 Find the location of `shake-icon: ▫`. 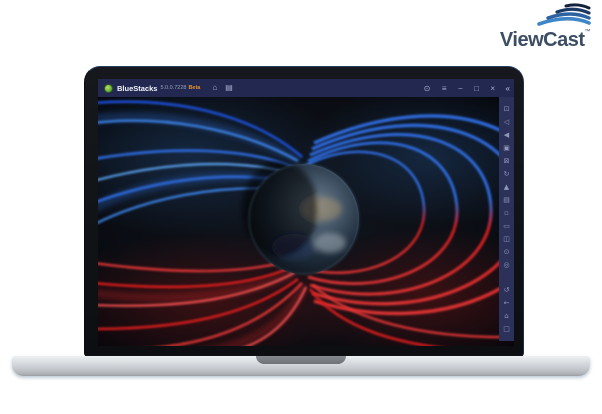

shake-icon: ▫ is located at coordinates (506, 213).